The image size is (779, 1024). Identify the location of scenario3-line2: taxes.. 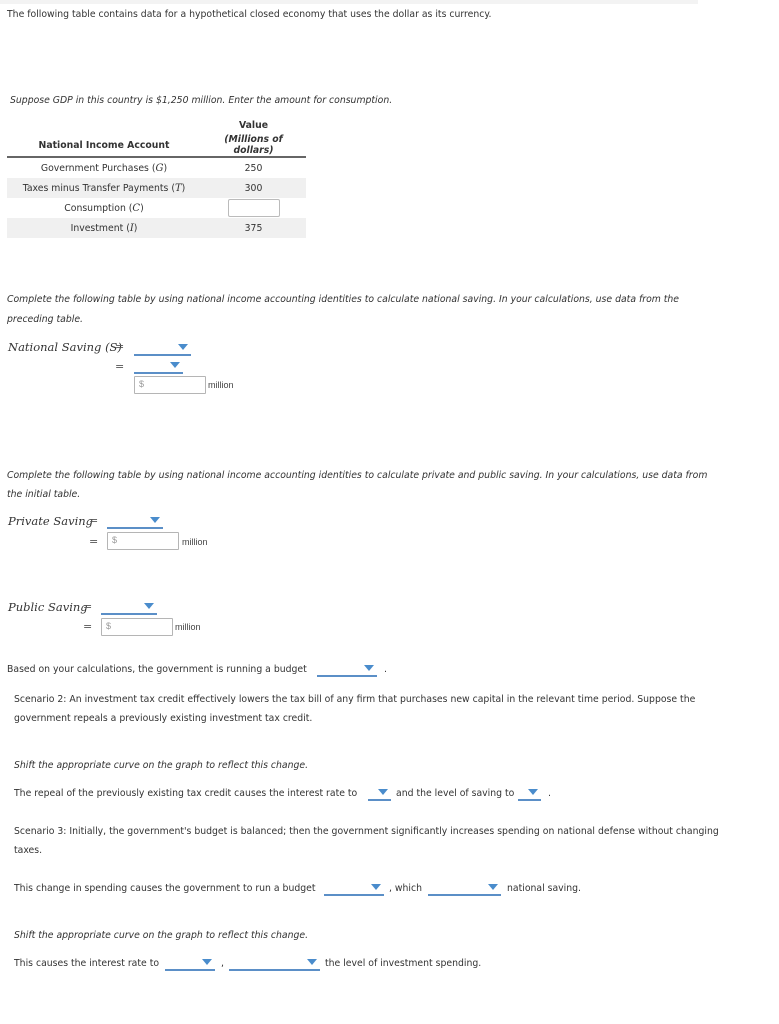
(28, 850).